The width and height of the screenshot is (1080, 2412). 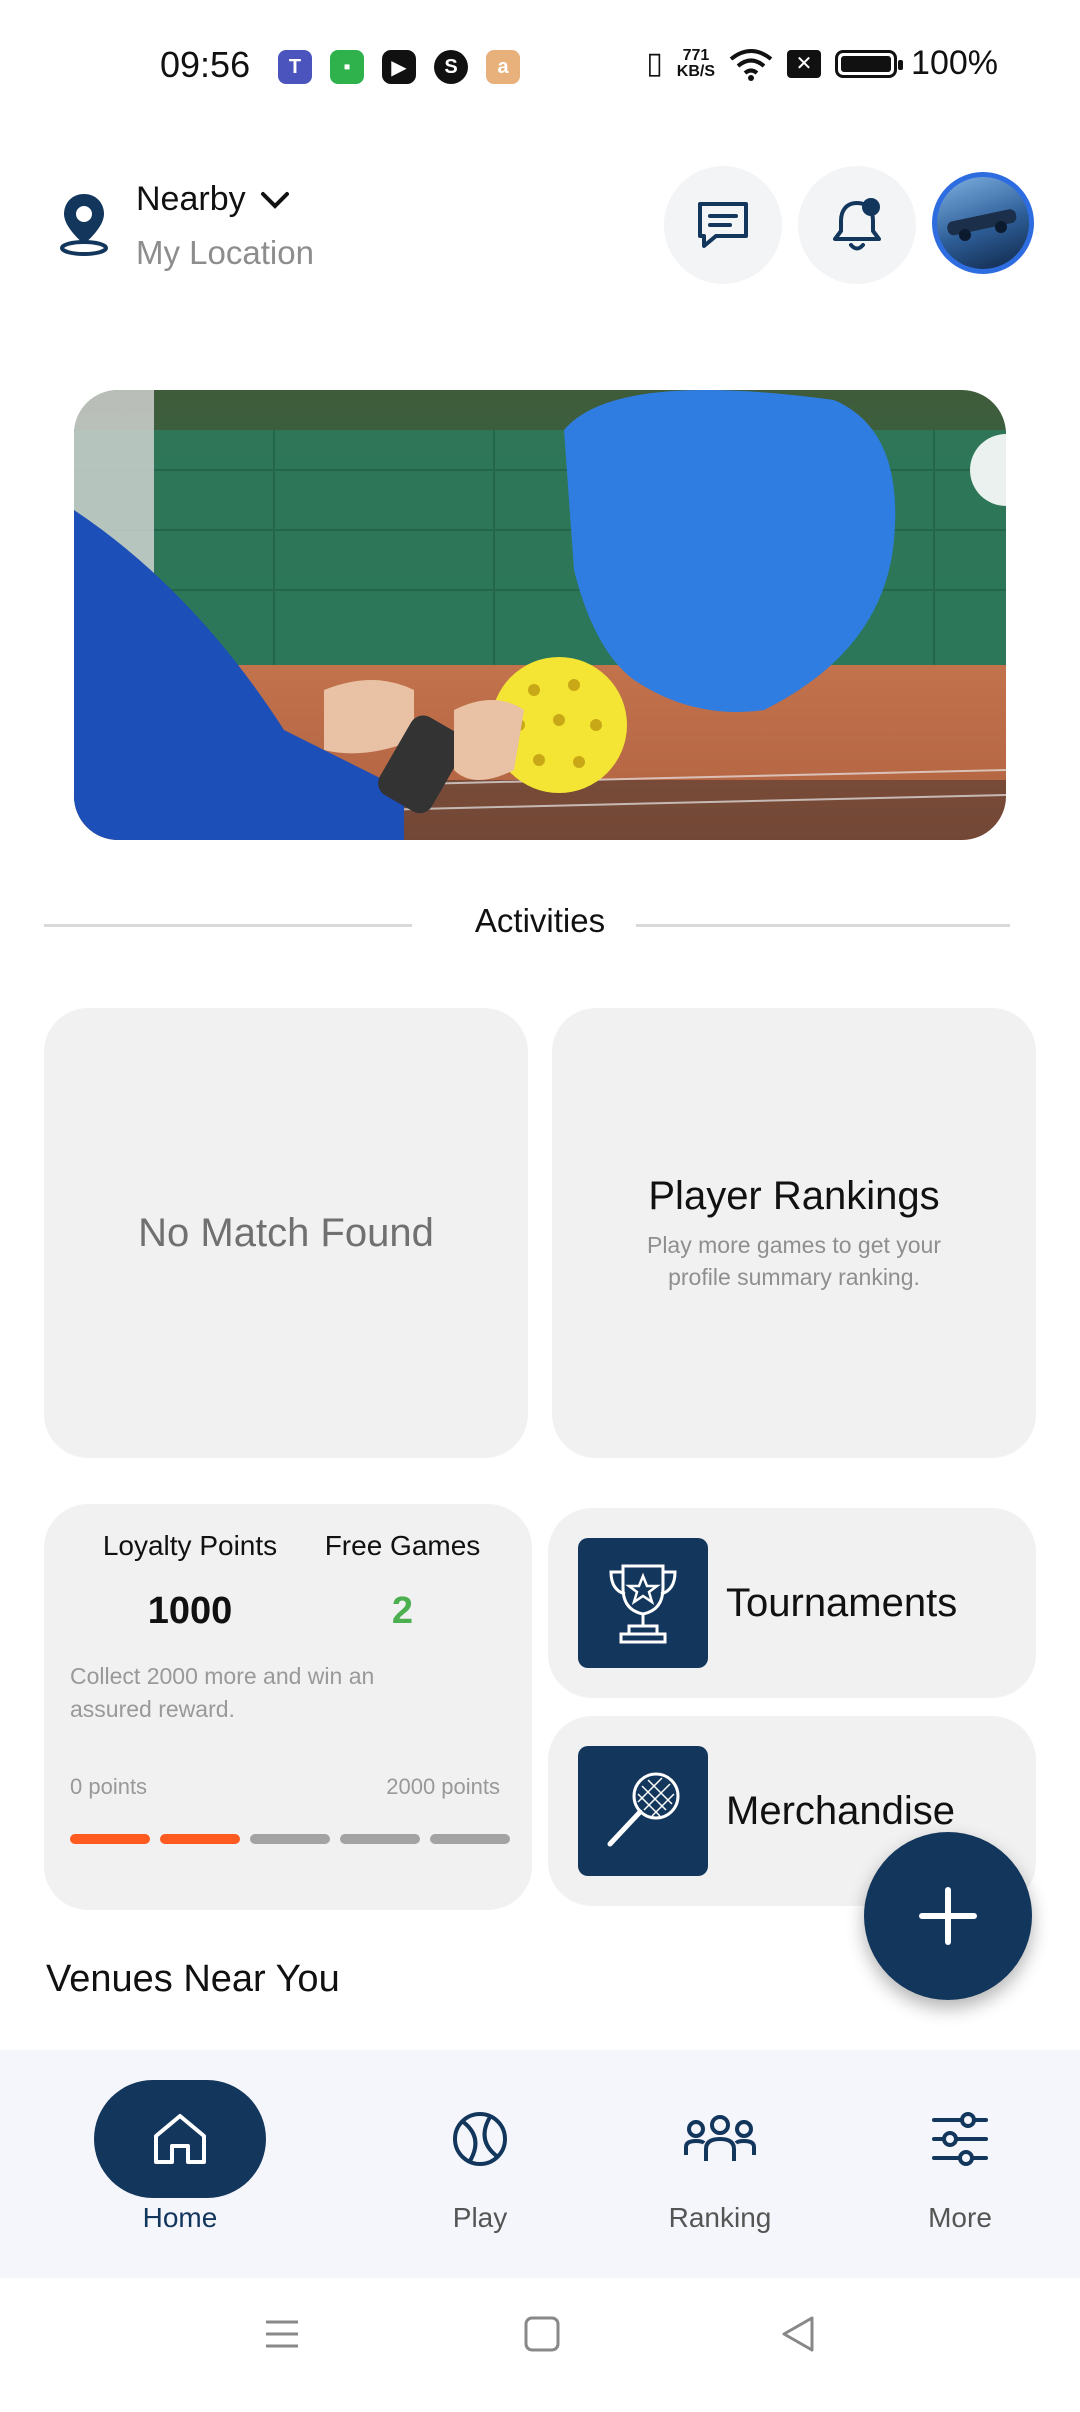 I want to click on nav-ranking: Ranking, so click(x=720, y=2170).